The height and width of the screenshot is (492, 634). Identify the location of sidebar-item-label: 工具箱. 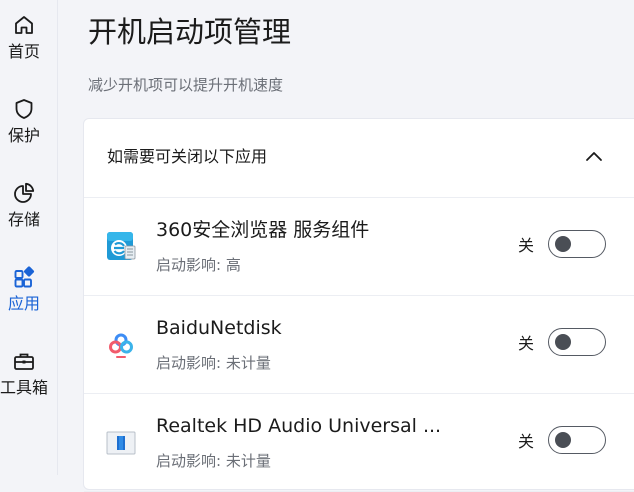
(24, 387).